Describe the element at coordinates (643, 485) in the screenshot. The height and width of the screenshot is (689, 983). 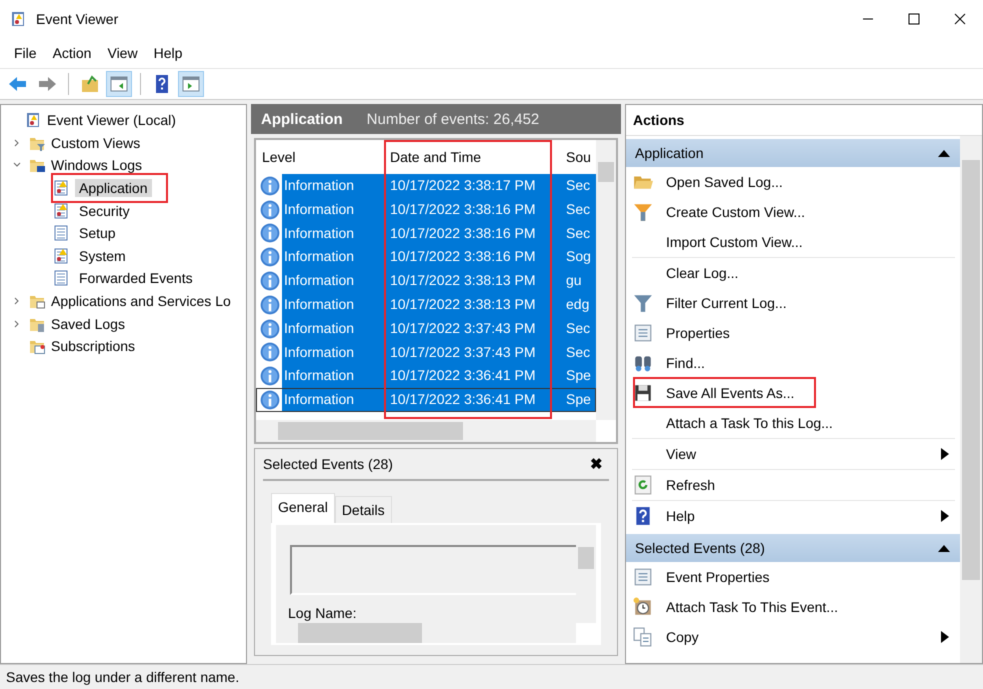
I see `refresh-icon` at that location.